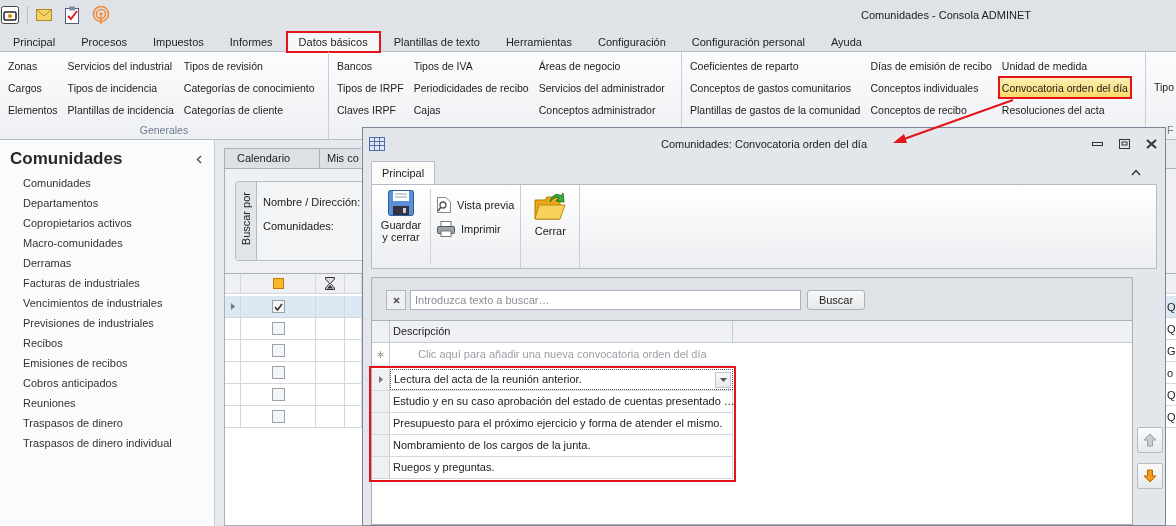 This screenshot has width=1176, height=526. What do you see at coordinates (476, 205) in the screenshot?
I see `ribbon-button: Vista previa` at bounding box center [476, 205].